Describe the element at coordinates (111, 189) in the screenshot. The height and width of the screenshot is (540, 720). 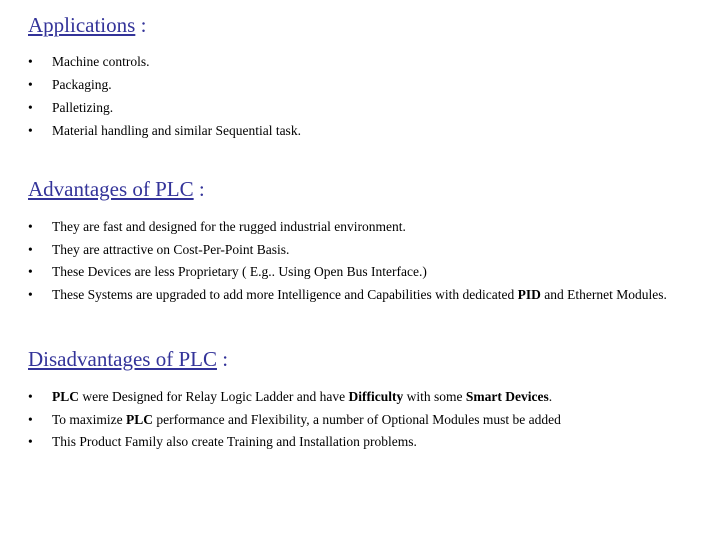
I see `heading-advantages-text: Advantages of PLC` at that location.